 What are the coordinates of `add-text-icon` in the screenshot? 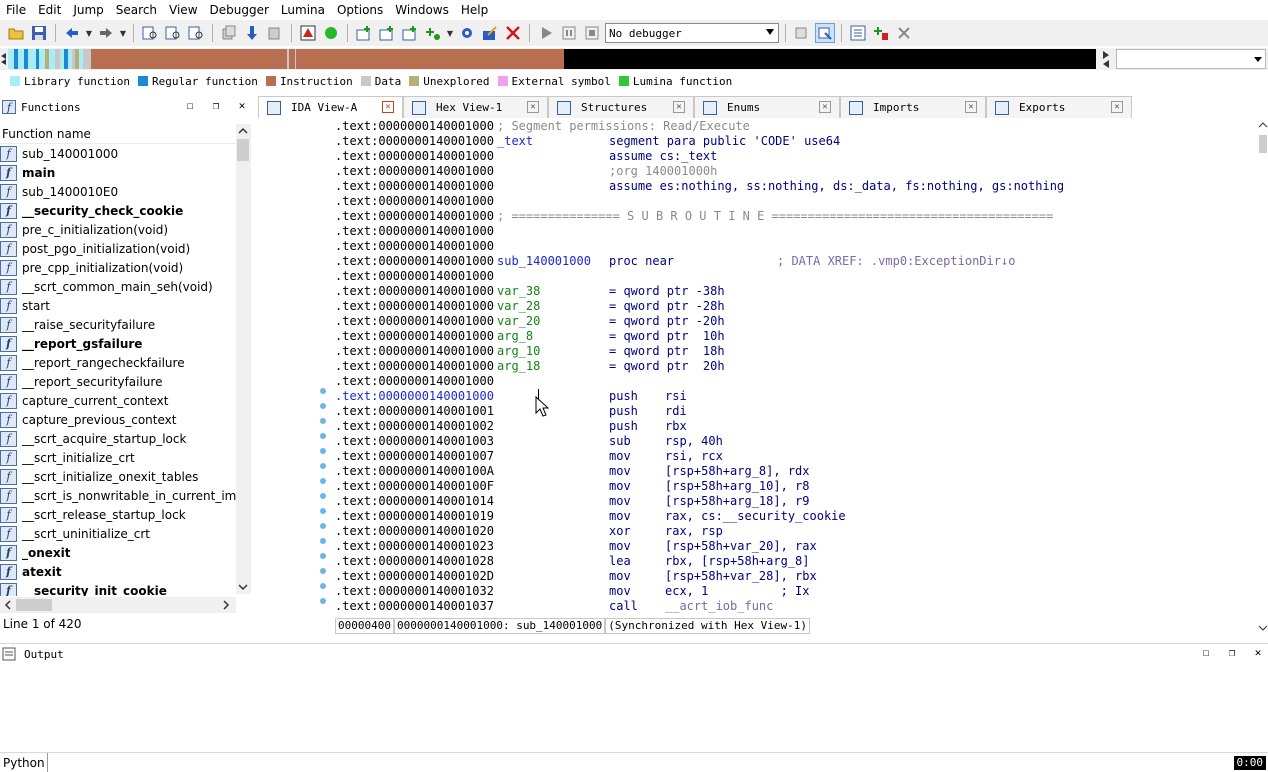 It's located at (410, 33).